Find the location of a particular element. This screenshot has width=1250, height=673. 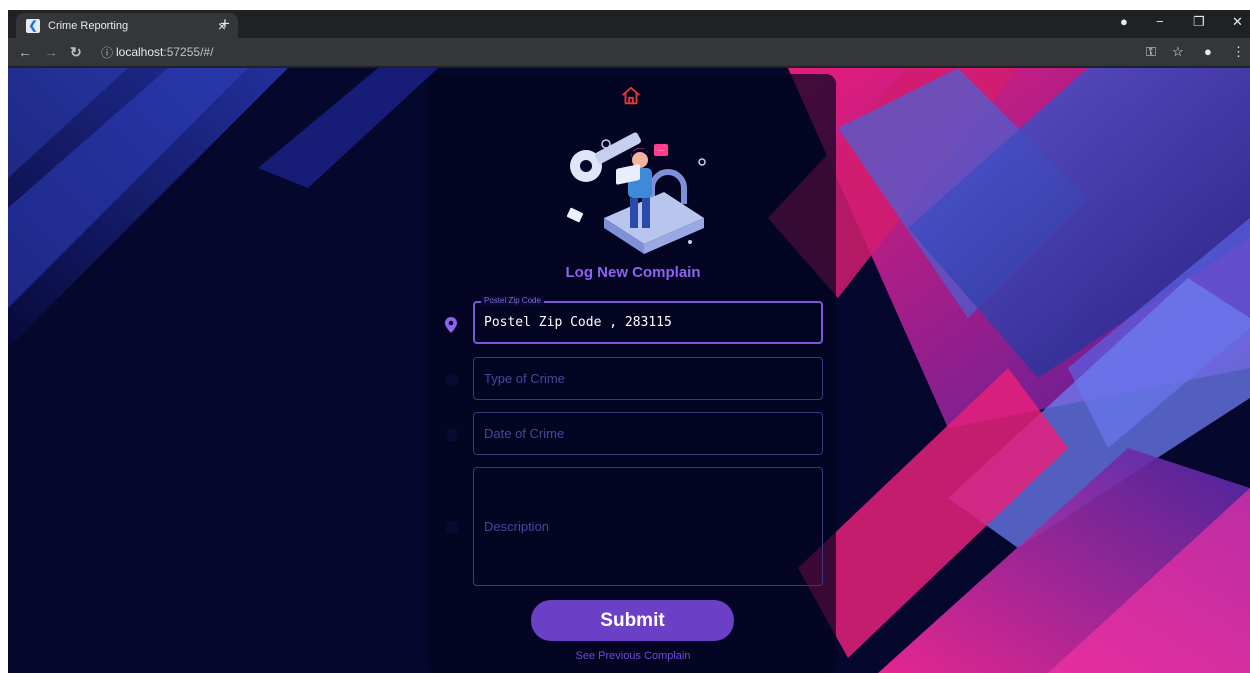

description-textarea: Description is located at coordinates (648, 526).